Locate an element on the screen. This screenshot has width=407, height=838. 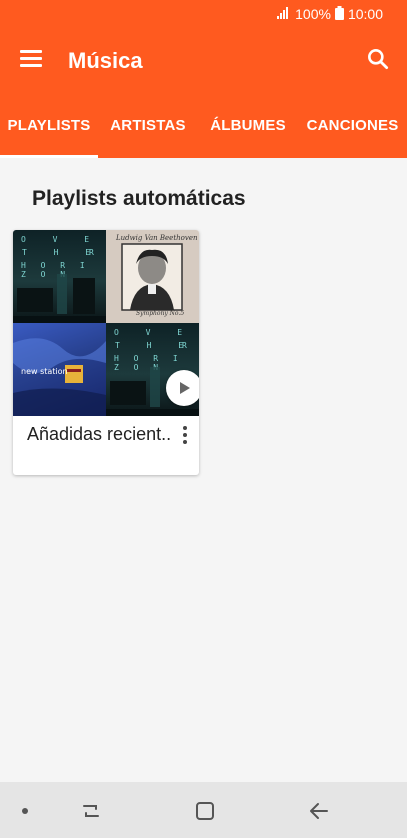
back-icon is located at coordinates (319, 811).